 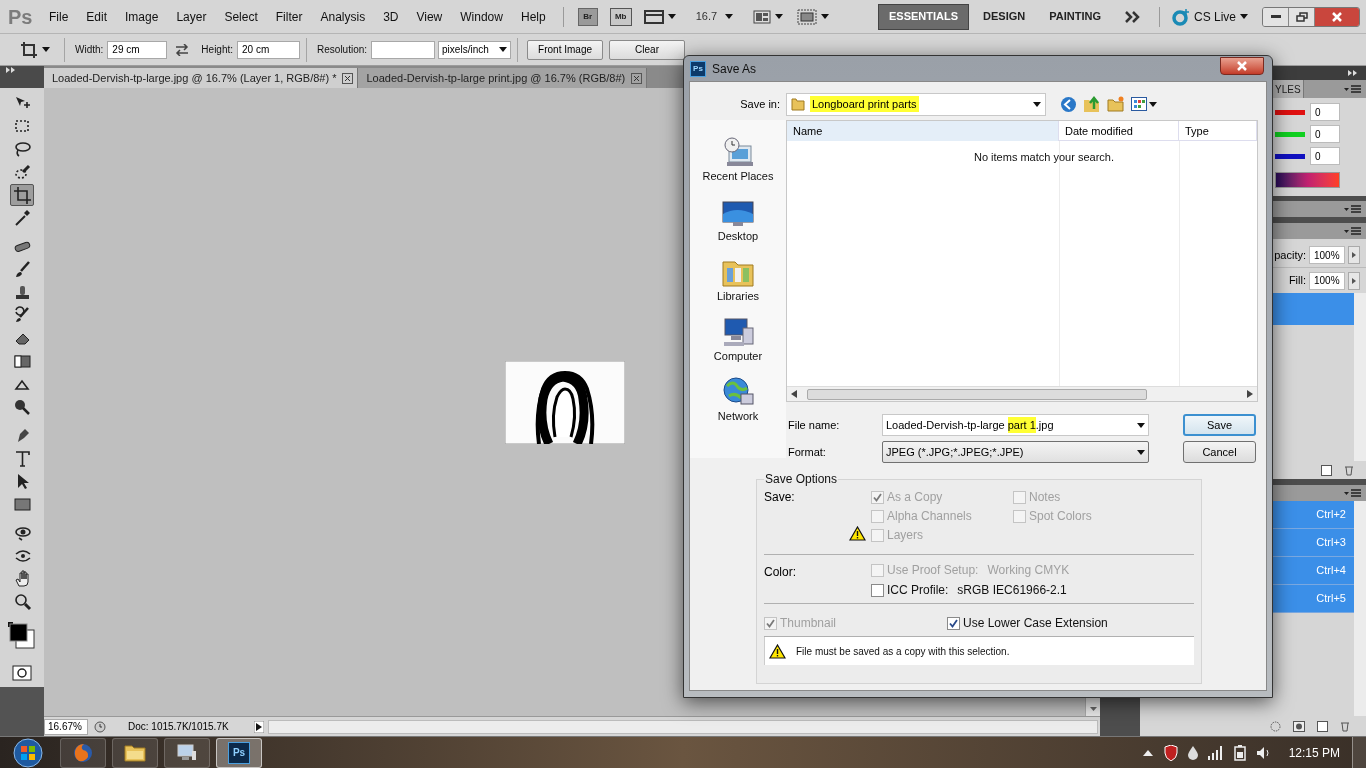 I want to click on menu-item: Help, so click(x=533, y=16).